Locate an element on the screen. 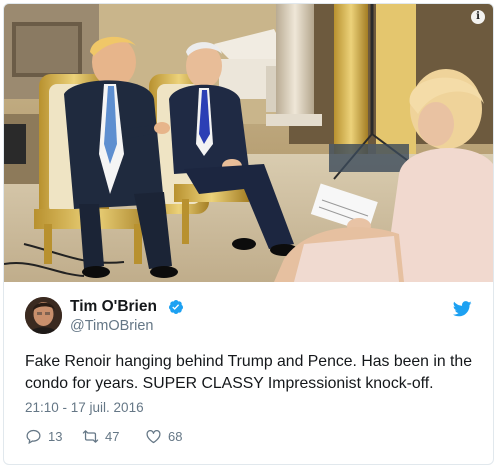 The width and height of the screenshot is (497, 468). retweet-icon is located at coordinates (90, 436).